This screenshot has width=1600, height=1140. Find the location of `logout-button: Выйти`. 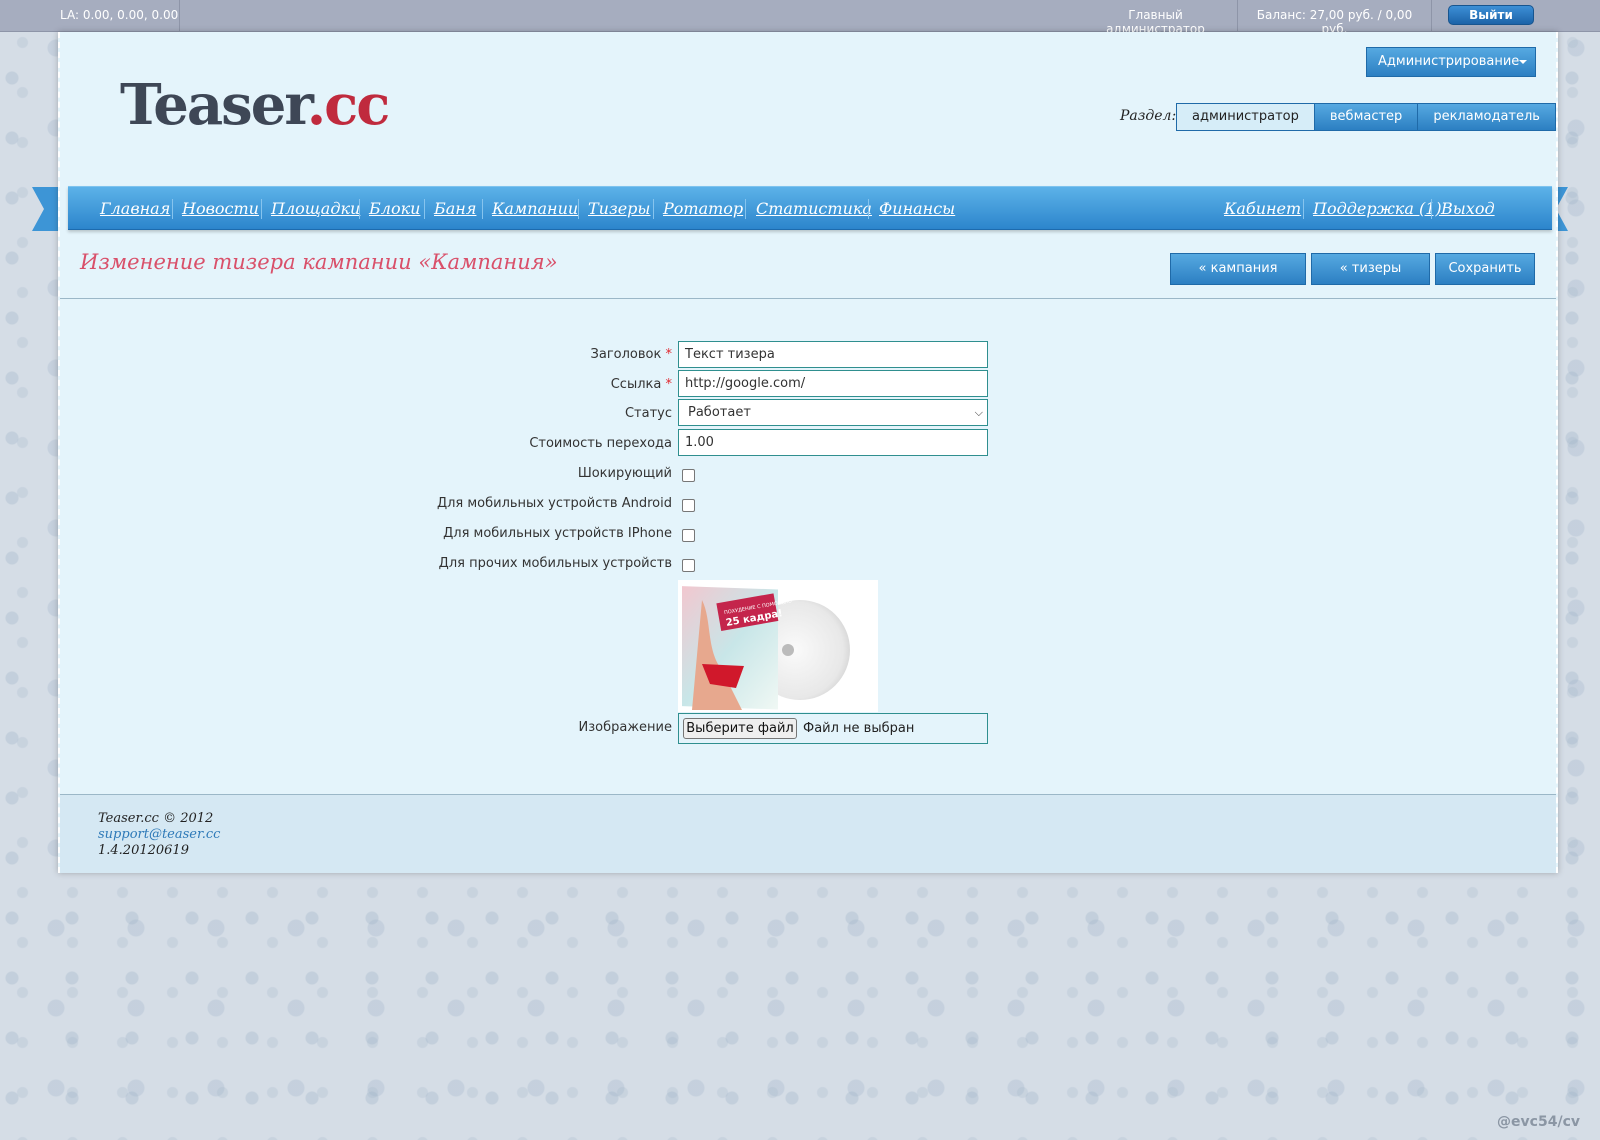

logout-button: Выйти is located at coordinates (1491, 15).